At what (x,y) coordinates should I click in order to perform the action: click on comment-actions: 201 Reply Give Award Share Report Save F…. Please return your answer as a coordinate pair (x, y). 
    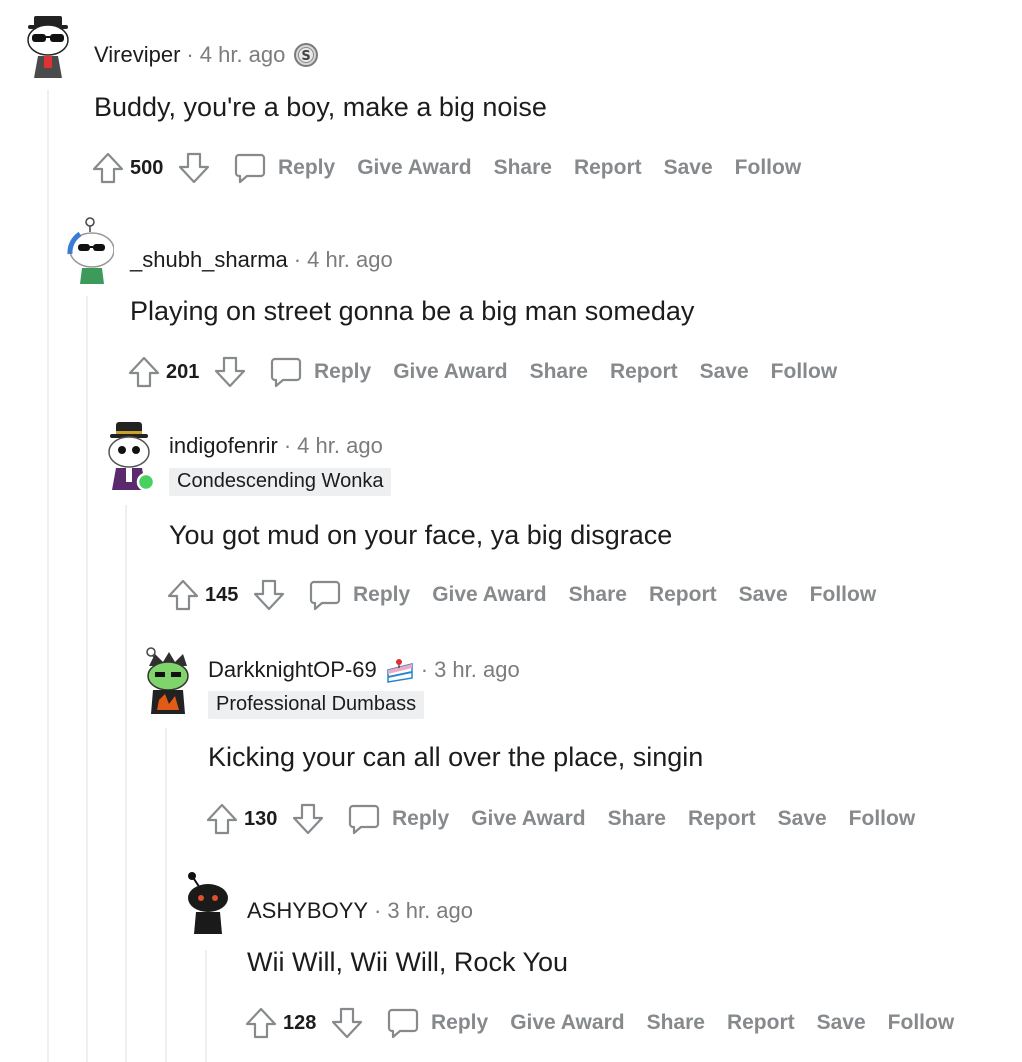
    Looking at the image, I should click on (481, 372).